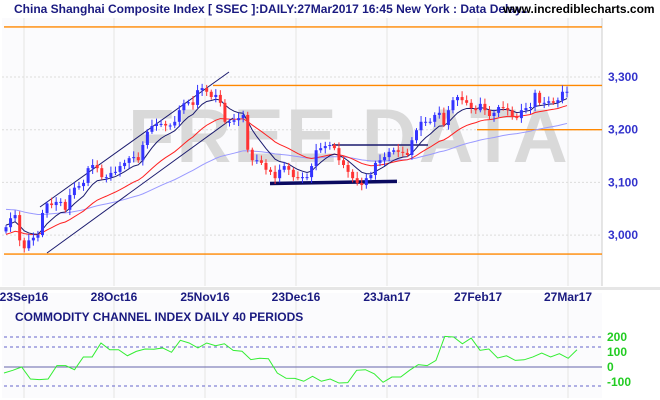 This screenshot has height=400, width=660. I want to click on x-tick-label: 23Sep16, so click(24, 297).